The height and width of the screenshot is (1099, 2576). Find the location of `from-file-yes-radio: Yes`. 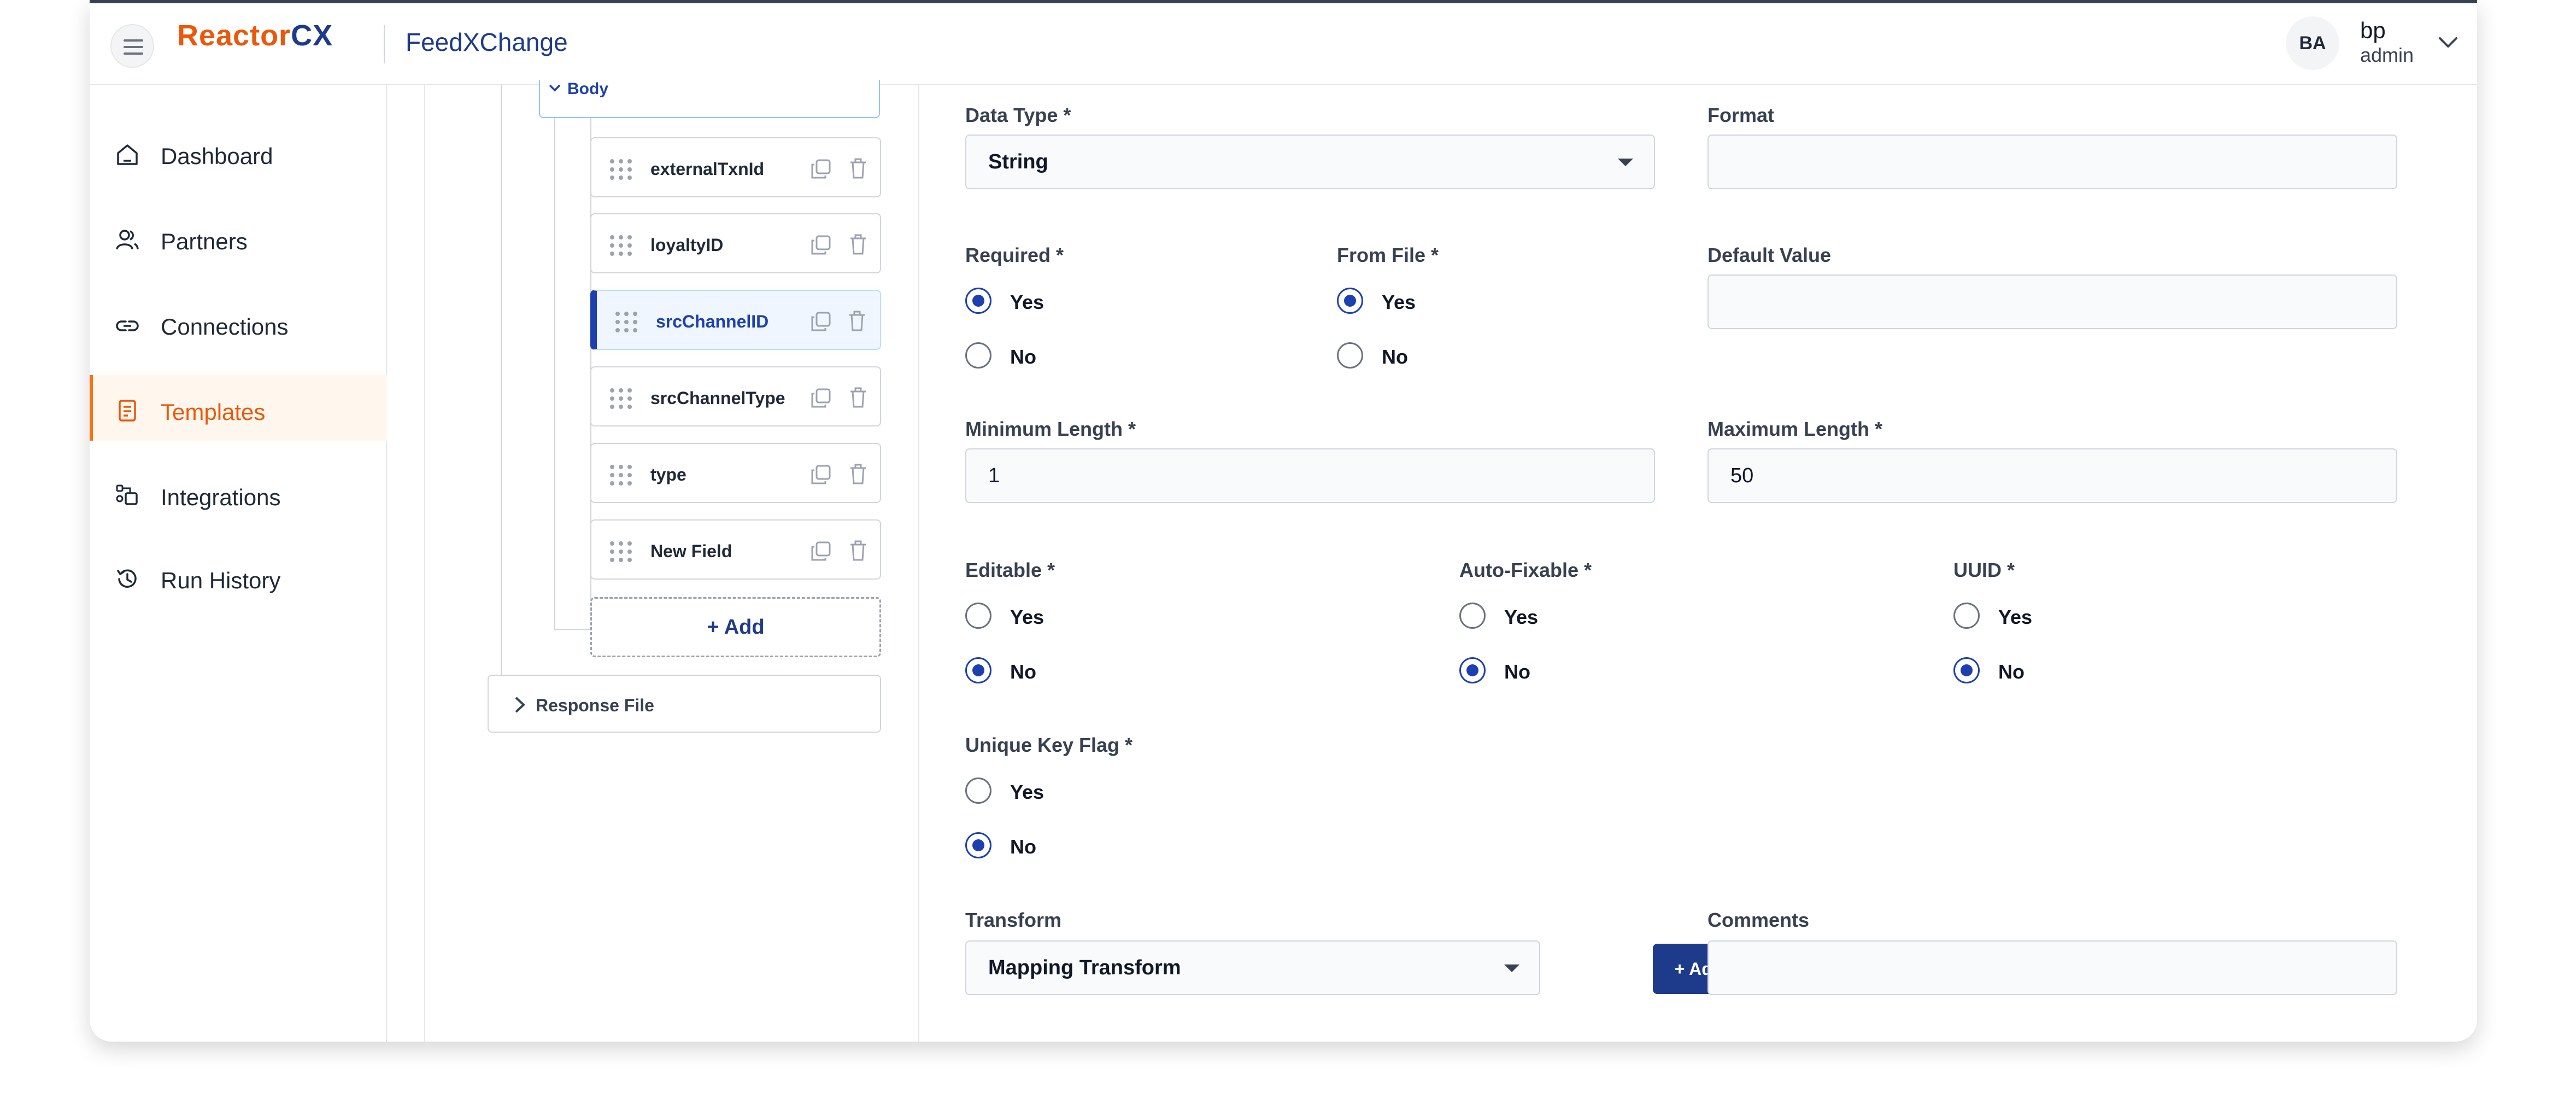

from-file-yes-radio: Yes is located at coordinates (1397, 300).